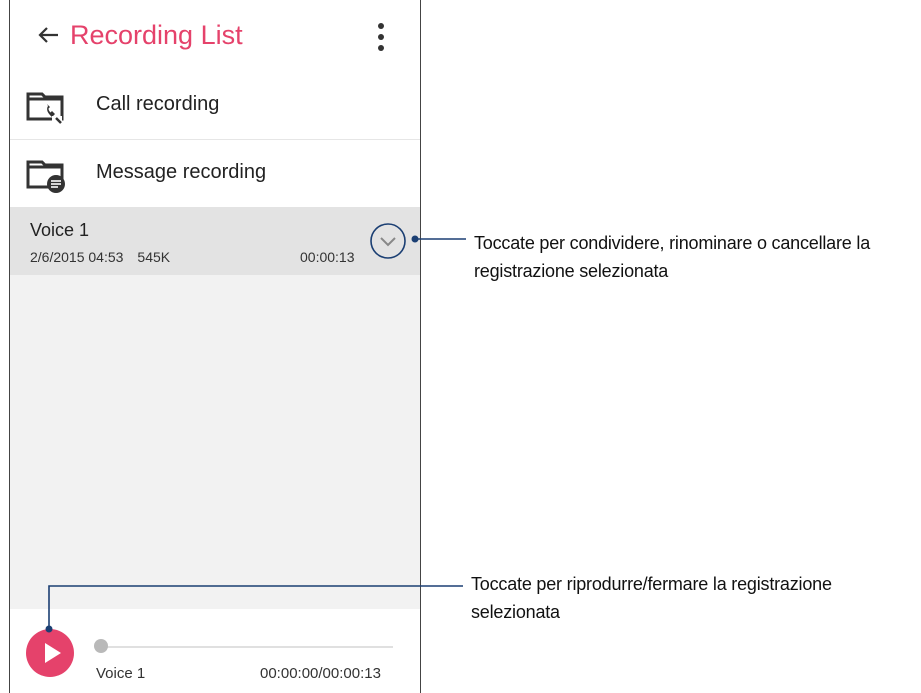 Image resolution: width=921 pixels, height=693 pixels. What do you see at coordinates (49, 629) in the screenshot?
I see `callout-dot-play` at bounding box center [49, 629].